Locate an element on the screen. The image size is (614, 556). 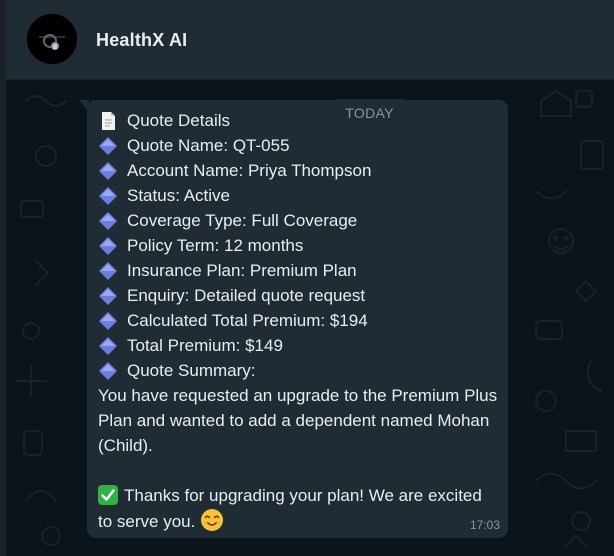
field-text: Quote Name: QT-055 is located at coordinates (208, 145).